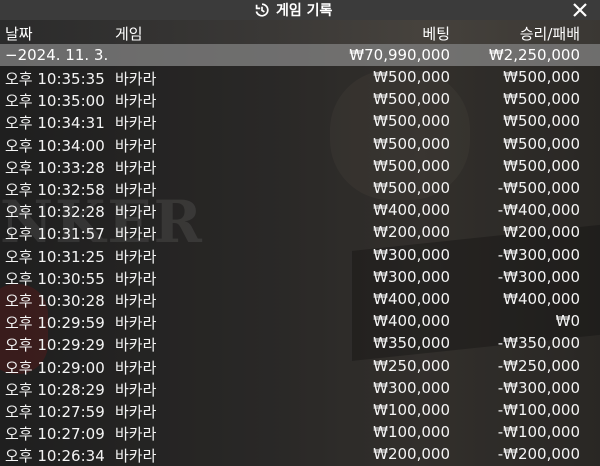  What do you see at coordinates (300, 255) in the screenshot?
I see `table-row: 오후 10:31:25 바카라 ₩300,000 -₩300,000` at bounding box center [300, 255].